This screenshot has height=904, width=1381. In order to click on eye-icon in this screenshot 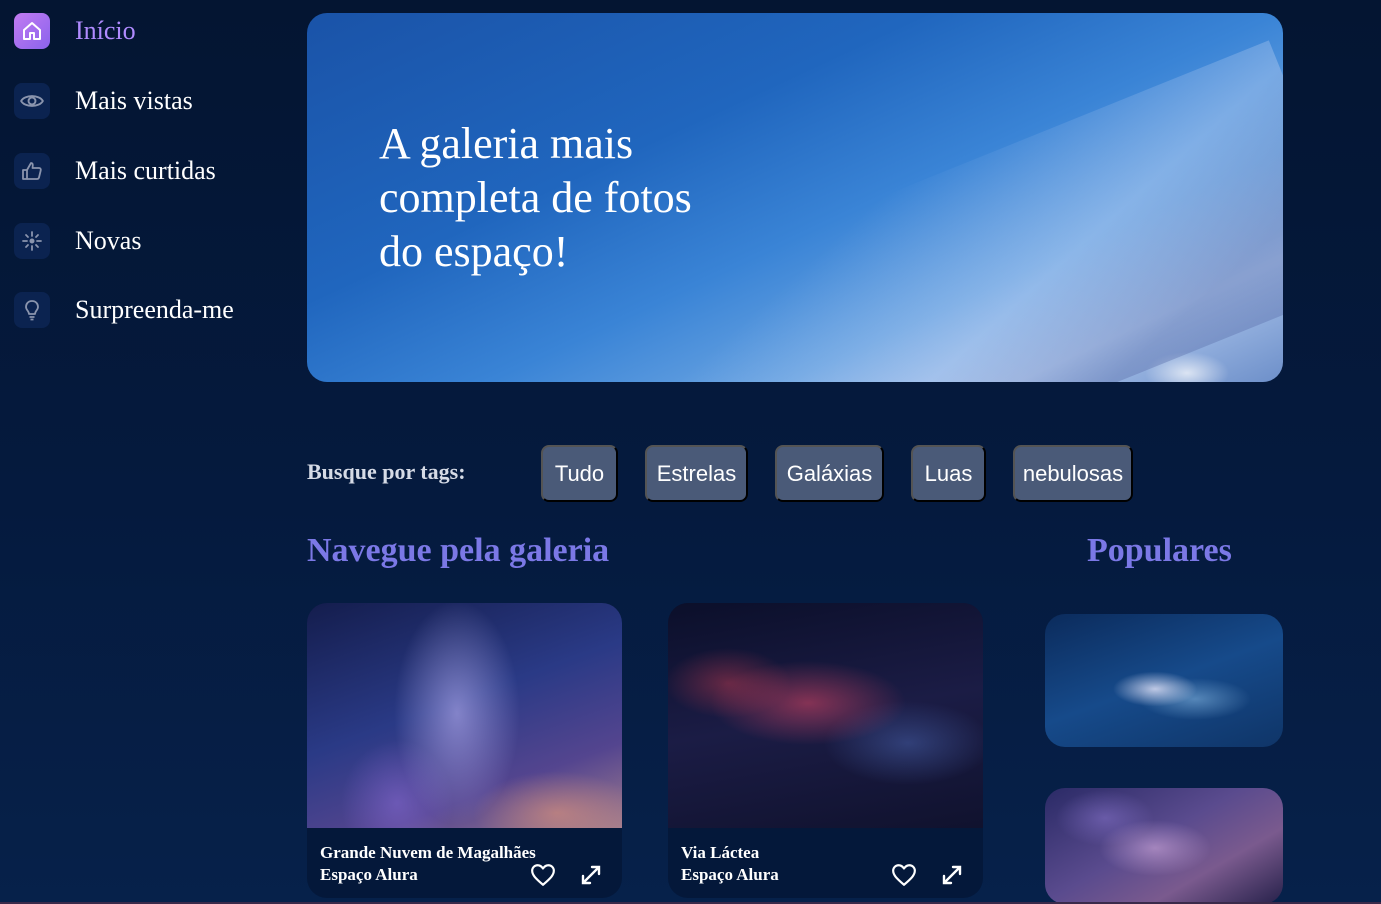, I will do `click(32, 101)`.